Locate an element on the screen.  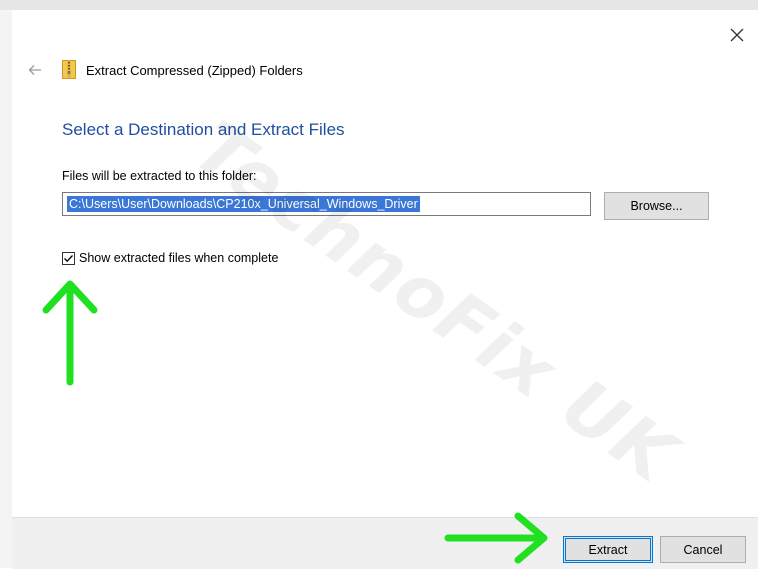
show-files-checkbox is located at coordinates (68, 258).